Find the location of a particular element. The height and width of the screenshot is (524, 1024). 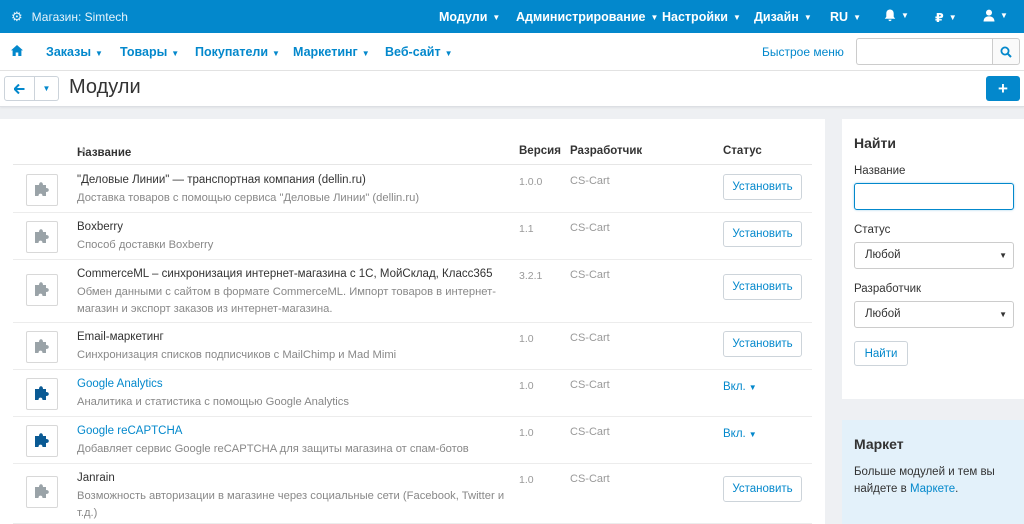

nav-website: Веб-сайт ▼ is located at coordinates (418, 52).